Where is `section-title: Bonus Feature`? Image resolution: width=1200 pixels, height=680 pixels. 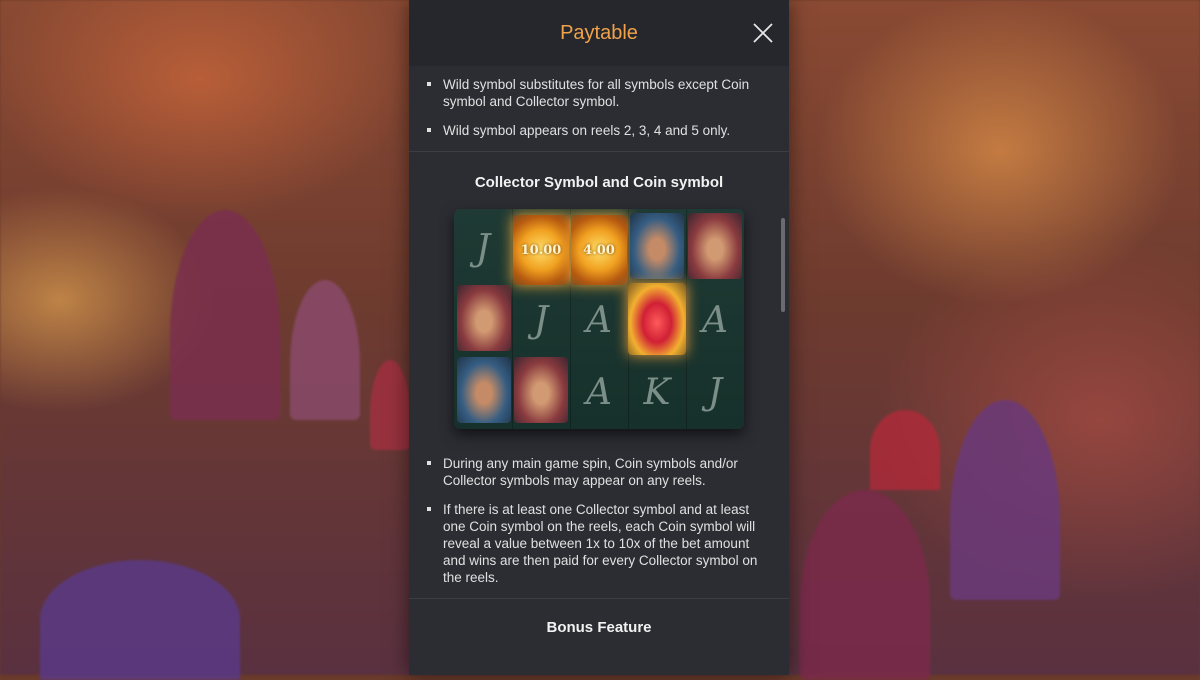
section-title: Bonus Feature is located at coordinates (599, 627).